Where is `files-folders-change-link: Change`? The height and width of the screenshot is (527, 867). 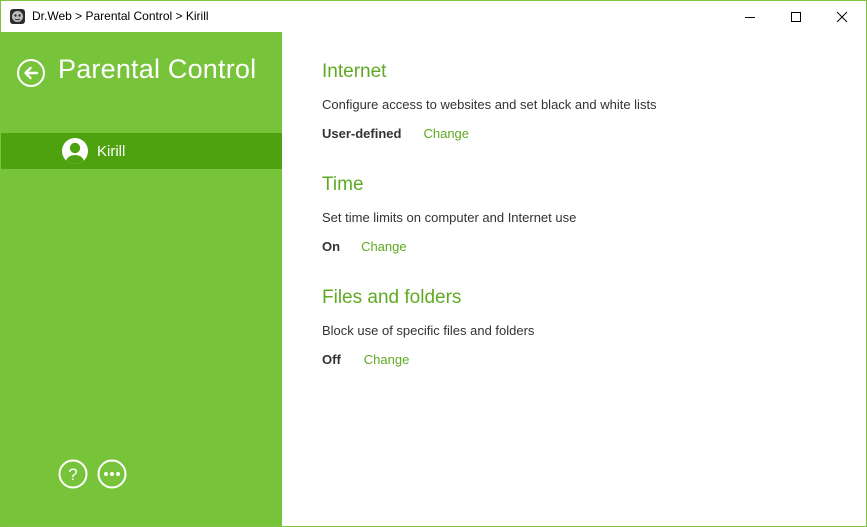 files-folders-change-link: Change is located at coordinates (387, 360).